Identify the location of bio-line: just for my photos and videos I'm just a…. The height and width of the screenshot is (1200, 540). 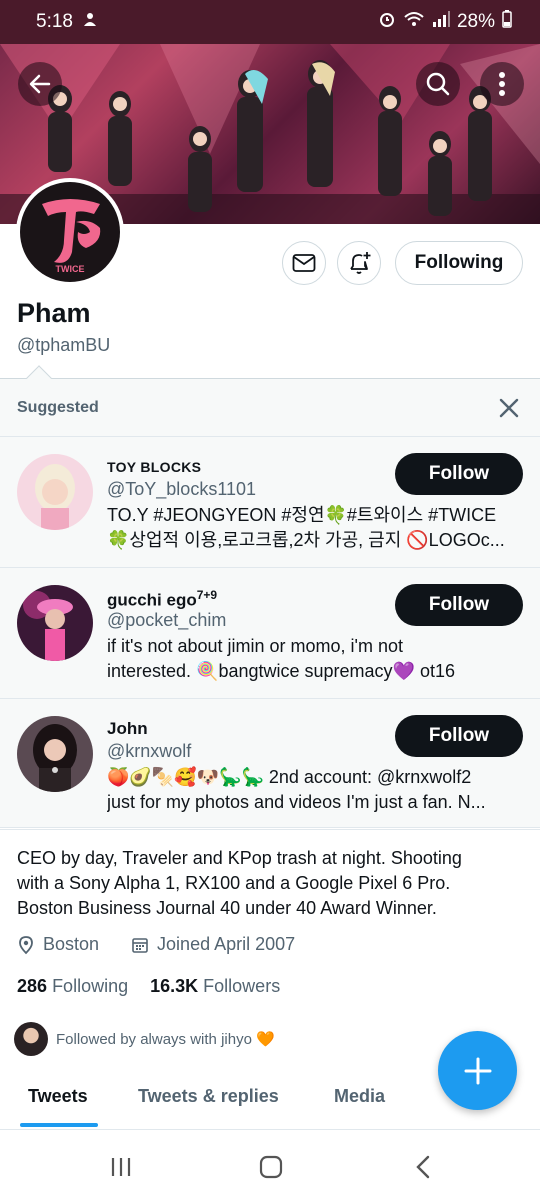
(296, 802).